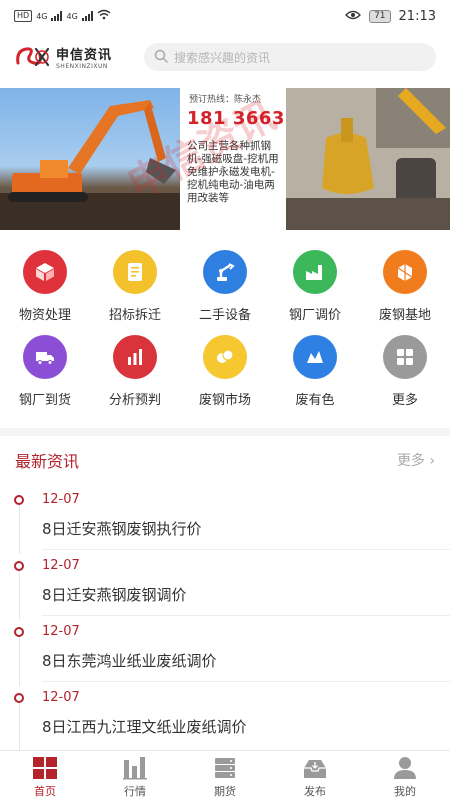  What do you see at coordinates (225, 521) in the screenshot?
I see `news-item: 12-07 8日迁安燕钢废钢执行价` at bounding box center [225, 521].